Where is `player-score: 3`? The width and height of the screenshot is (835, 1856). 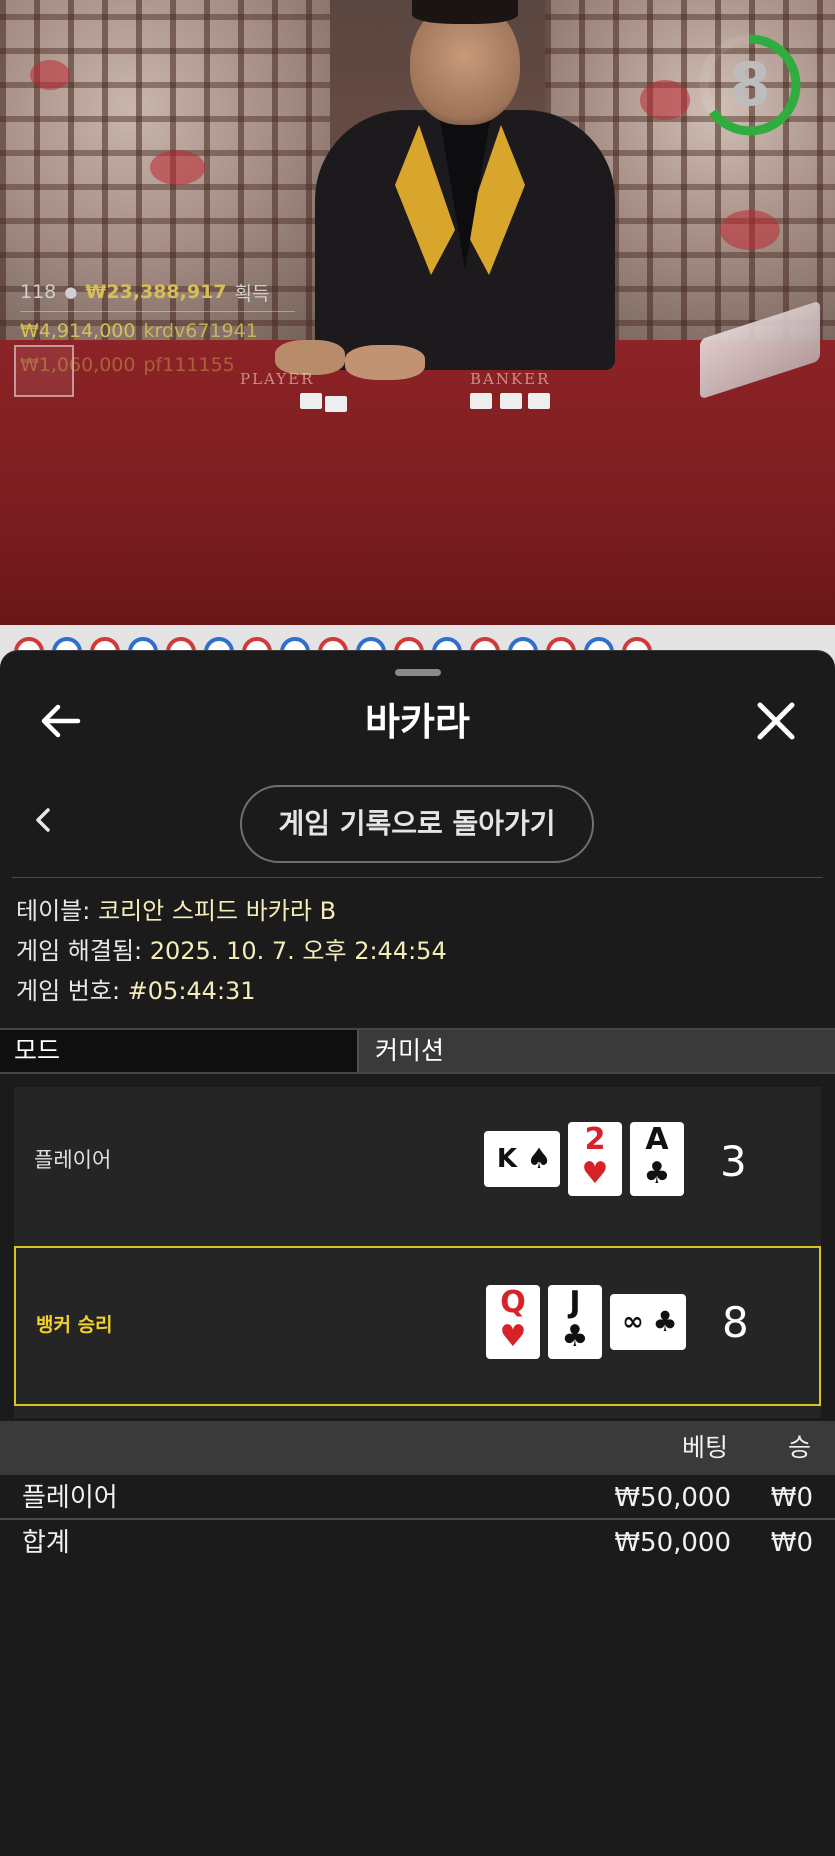
player-score: 3 is located at coordinates (733, 1161).